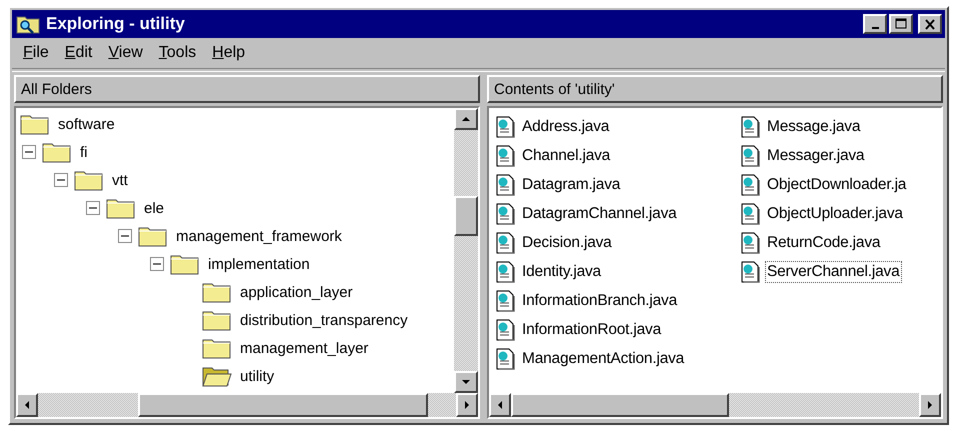 The width and height of the screenshot is (953, 431). Describe the element at coordinates (466, 250) in the screenshot. I see `vertical-scrollbar` at that location.